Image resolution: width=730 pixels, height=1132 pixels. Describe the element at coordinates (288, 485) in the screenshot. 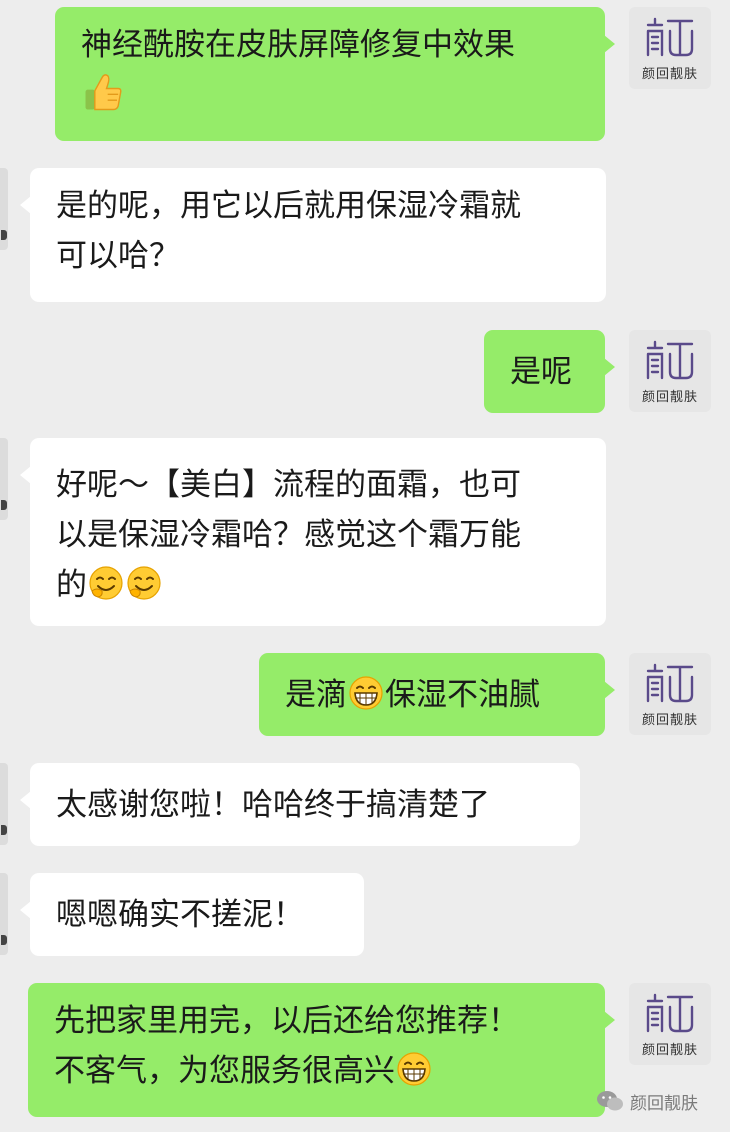

I see `message-text-line1: 好呢～【美白】流程的面霜，也可` at that location.